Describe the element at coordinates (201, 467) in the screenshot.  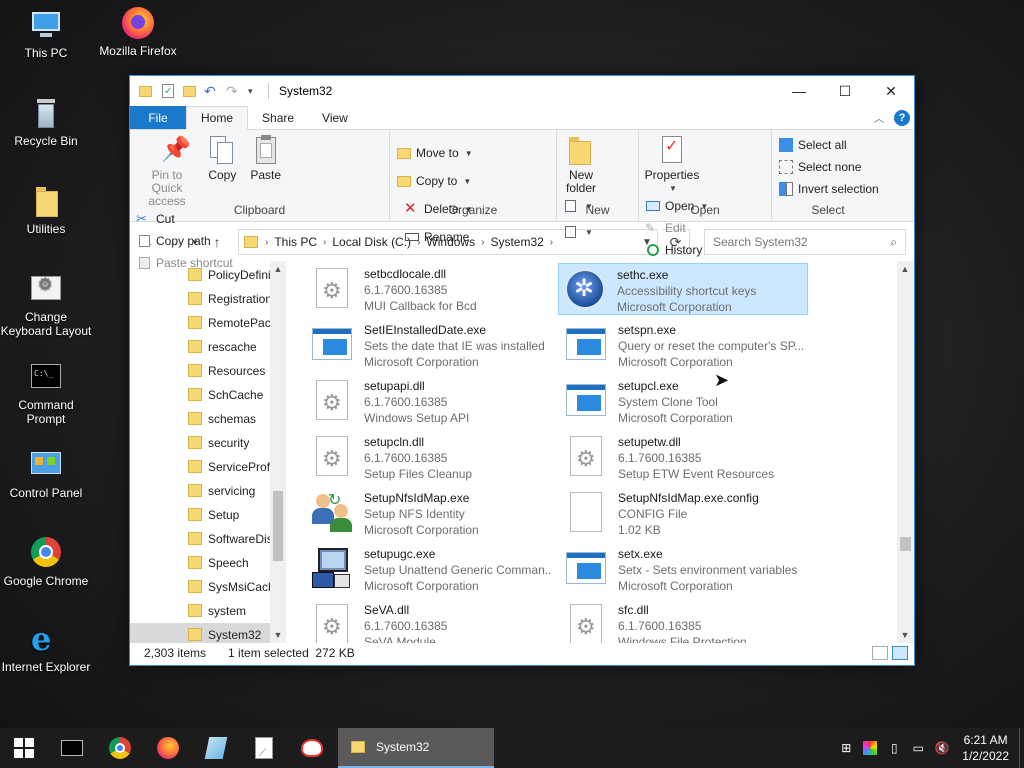
I see `nav-item-folder: ServiceProfi` at that location.